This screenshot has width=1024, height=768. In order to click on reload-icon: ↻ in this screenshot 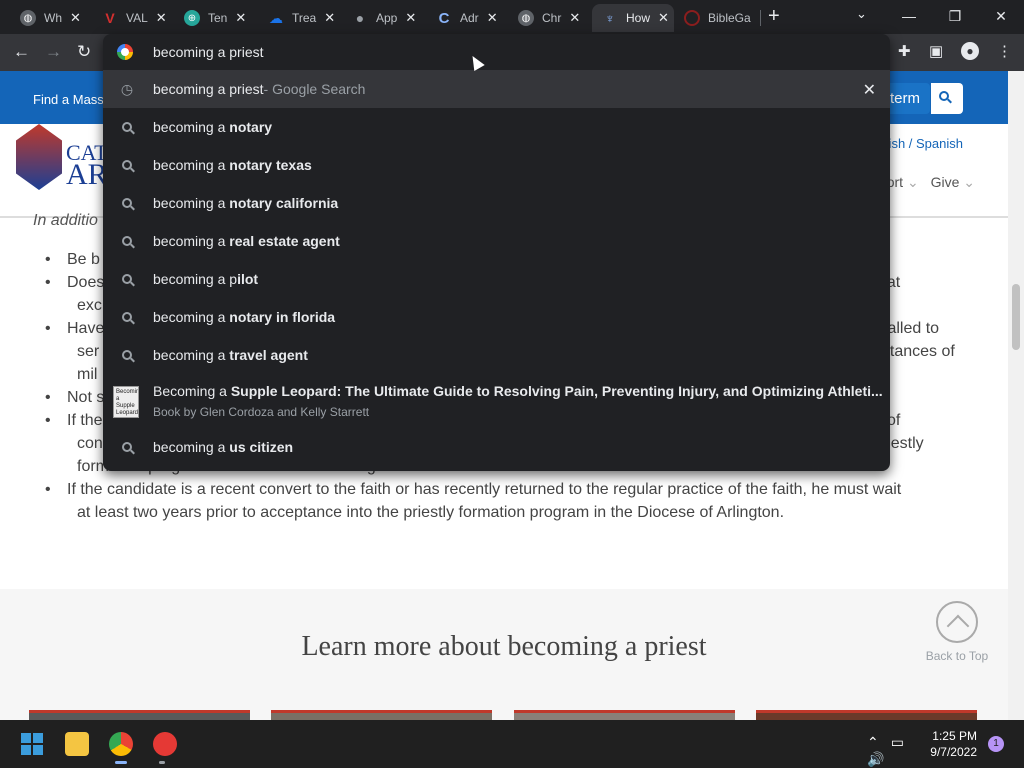, I will do `click(84, 52)`.